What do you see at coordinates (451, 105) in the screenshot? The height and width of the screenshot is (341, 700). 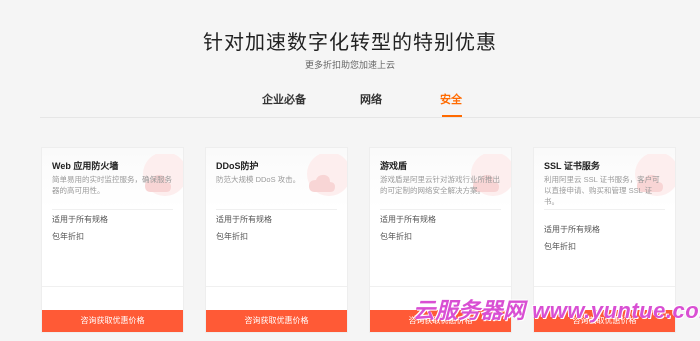 I see `tab-security: 安全` at bounding box center [451, 105].